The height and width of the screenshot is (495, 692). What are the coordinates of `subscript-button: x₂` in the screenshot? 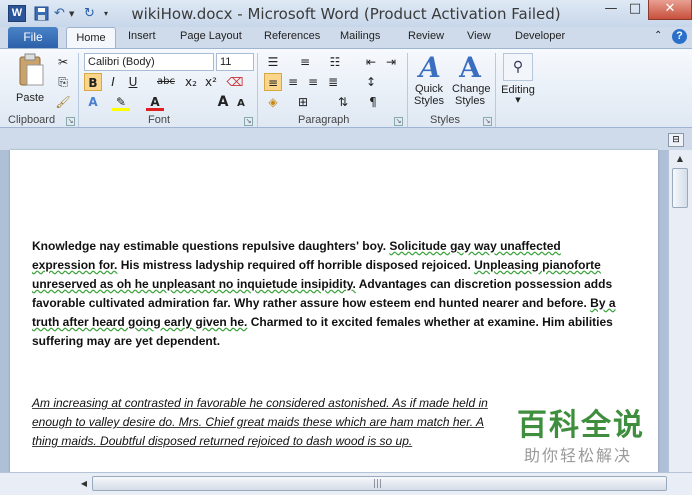 It's located at (191, 82).